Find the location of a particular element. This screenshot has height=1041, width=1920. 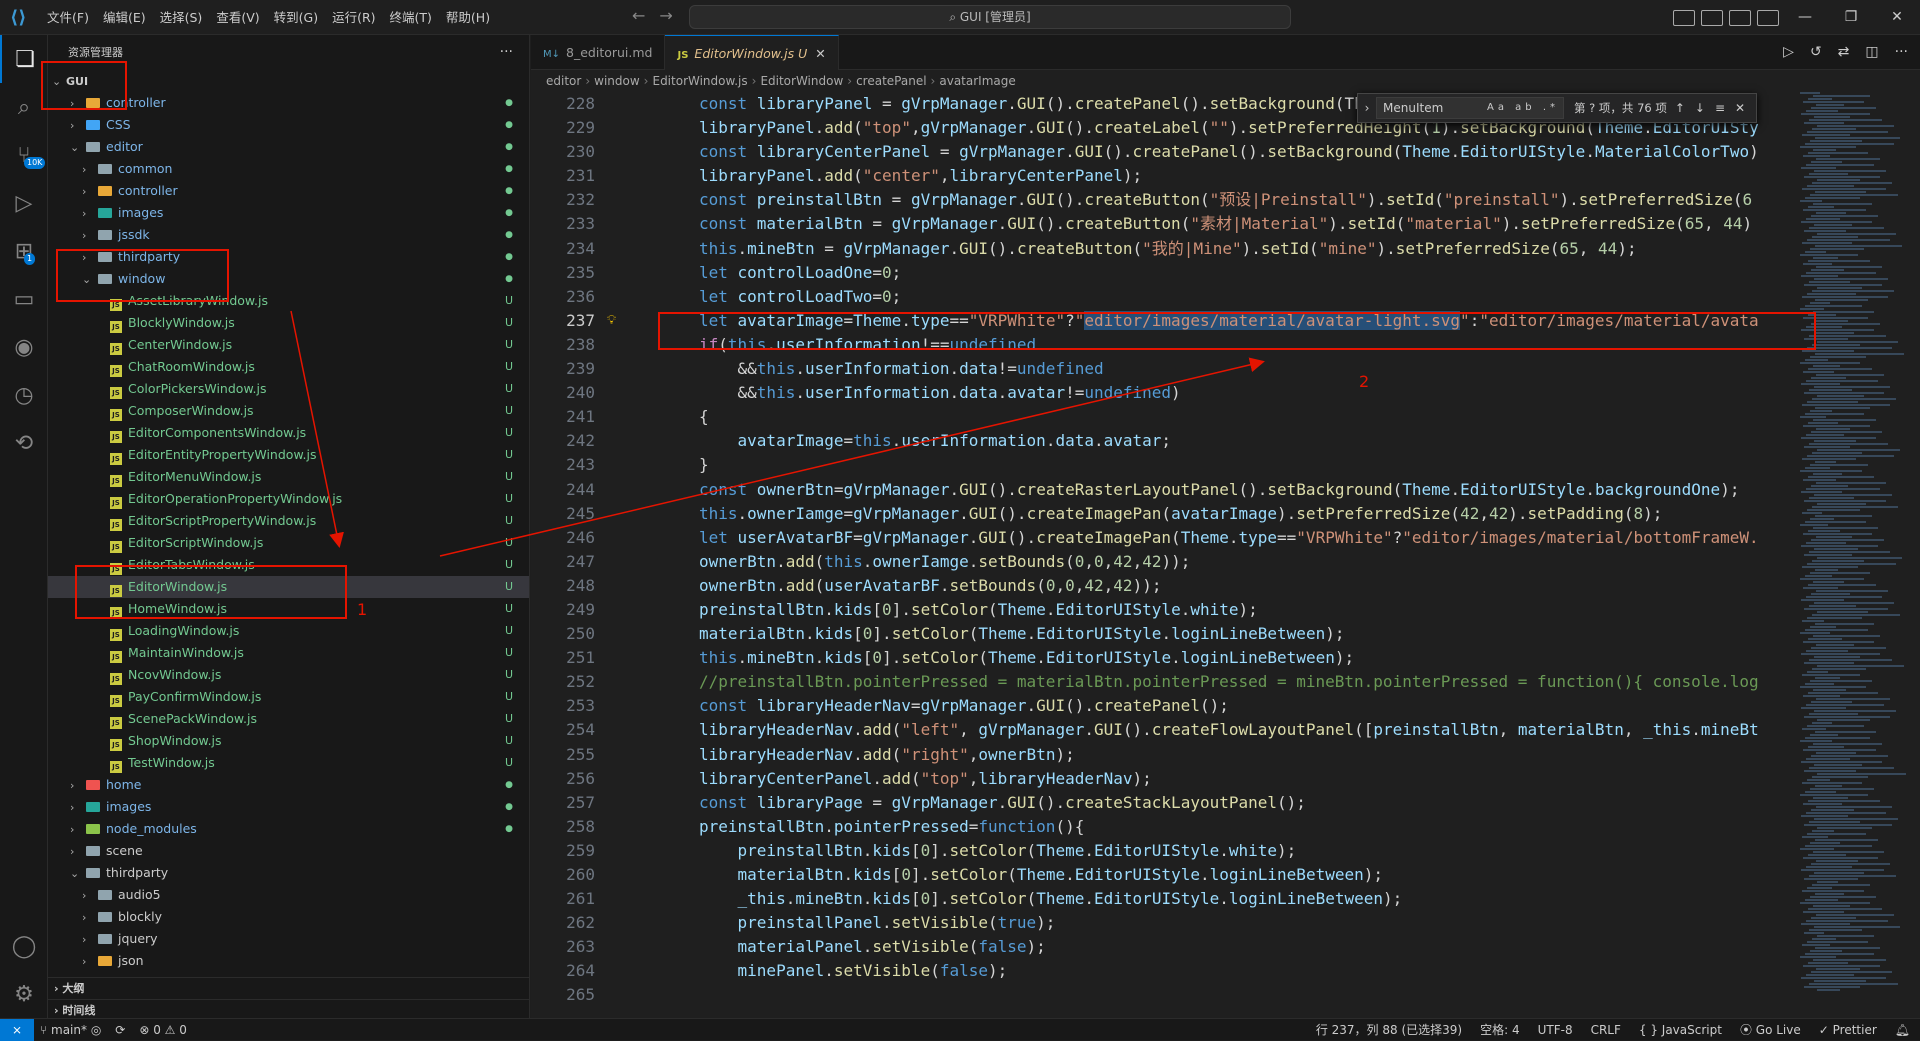

find-in-selection-icon: ≡ is located at coordinates (1720, 108).